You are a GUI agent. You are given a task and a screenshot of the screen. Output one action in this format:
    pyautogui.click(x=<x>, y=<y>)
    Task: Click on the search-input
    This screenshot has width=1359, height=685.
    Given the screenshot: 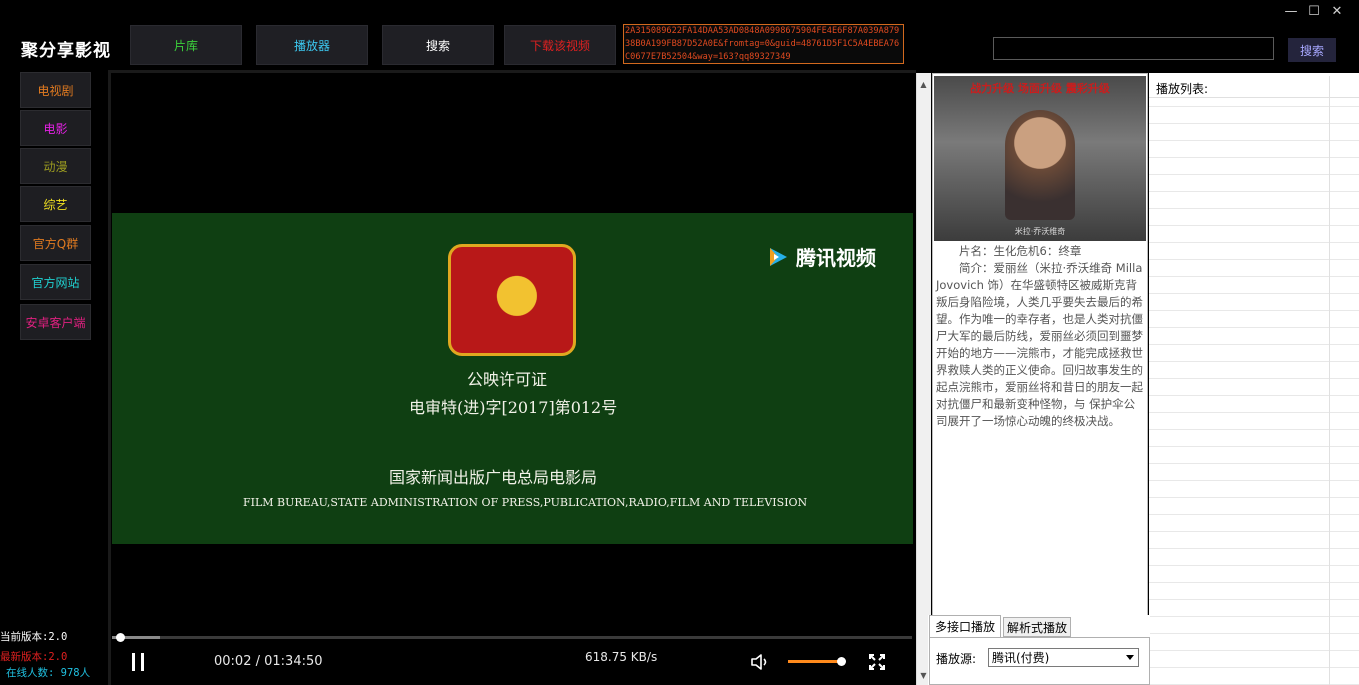 What is the action you would take?
    pyautogui.click(x=1133, y=48)
    